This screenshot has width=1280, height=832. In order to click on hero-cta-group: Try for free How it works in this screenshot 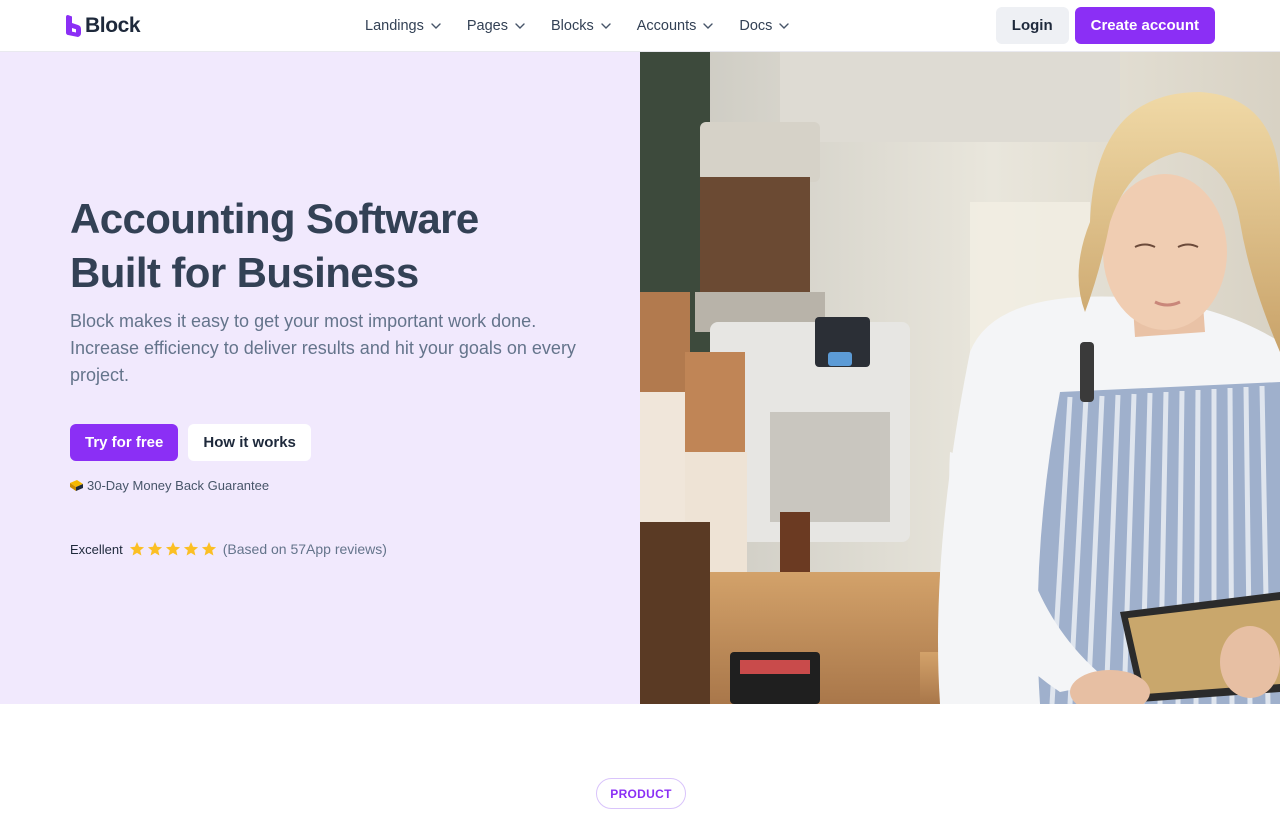, I will do `click(190, 442)`.